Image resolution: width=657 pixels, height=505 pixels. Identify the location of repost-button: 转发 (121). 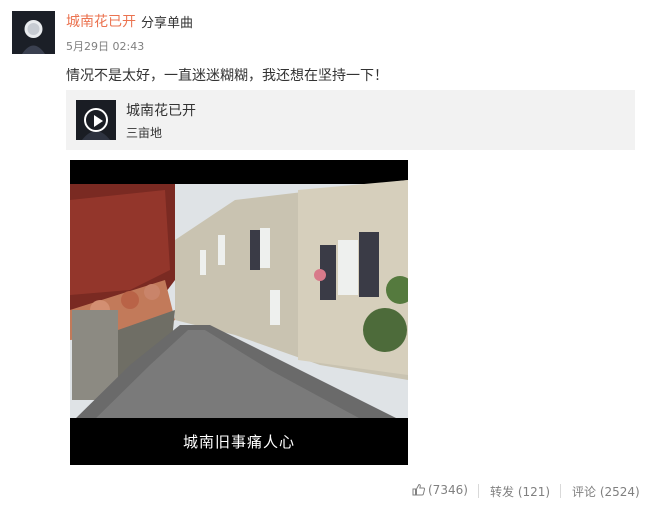
(520, 491).